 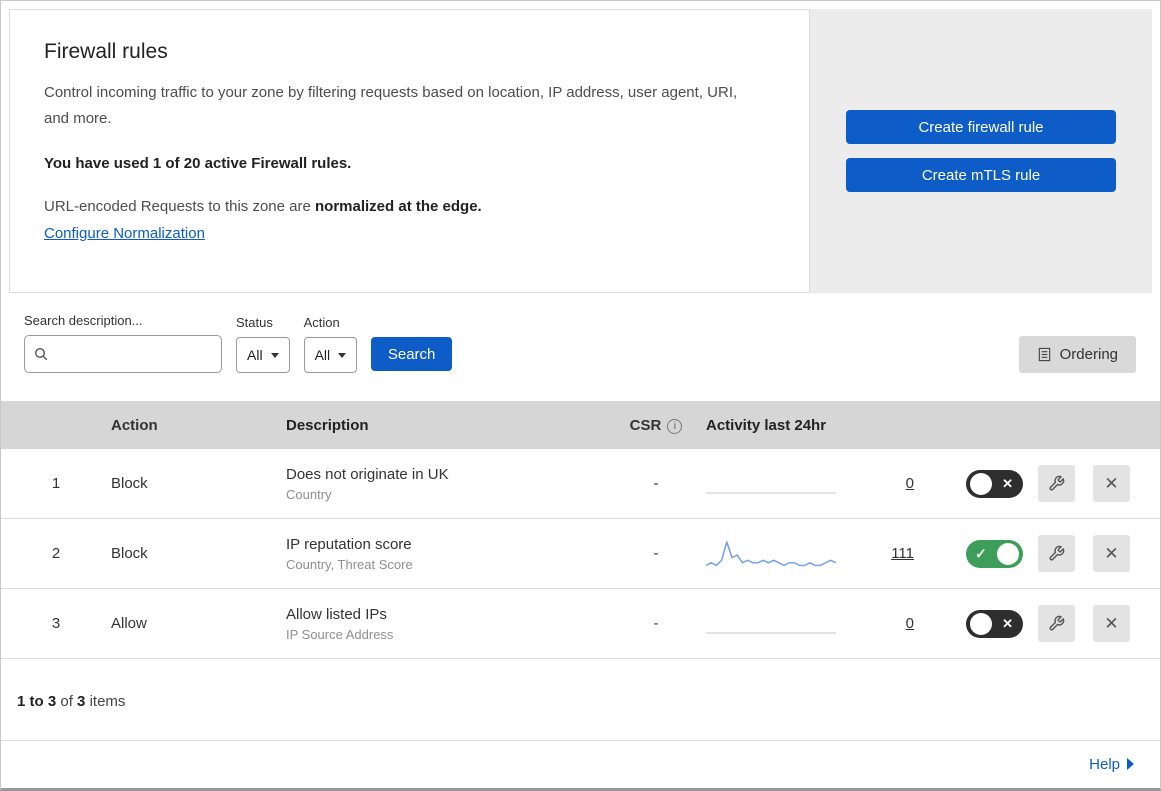 What do you see at coordinates (37, 701) in the screenshot?
I see `pagination-range: 1 to 3` at bounding box center [37, 701].